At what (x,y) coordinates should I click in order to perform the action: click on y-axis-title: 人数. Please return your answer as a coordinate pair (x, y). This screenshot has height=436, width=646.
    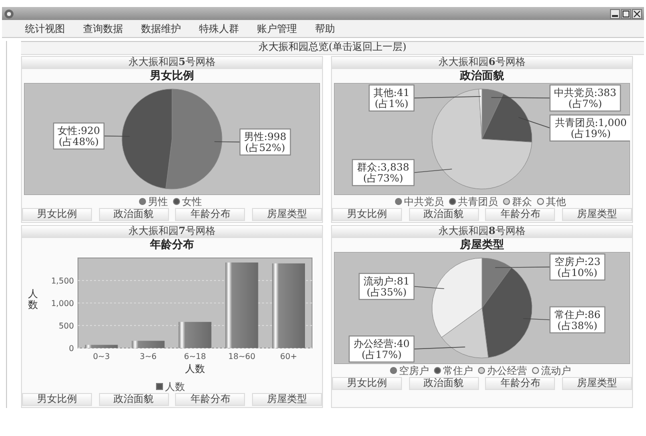
    Looking at the image, I should click on (33, 300).